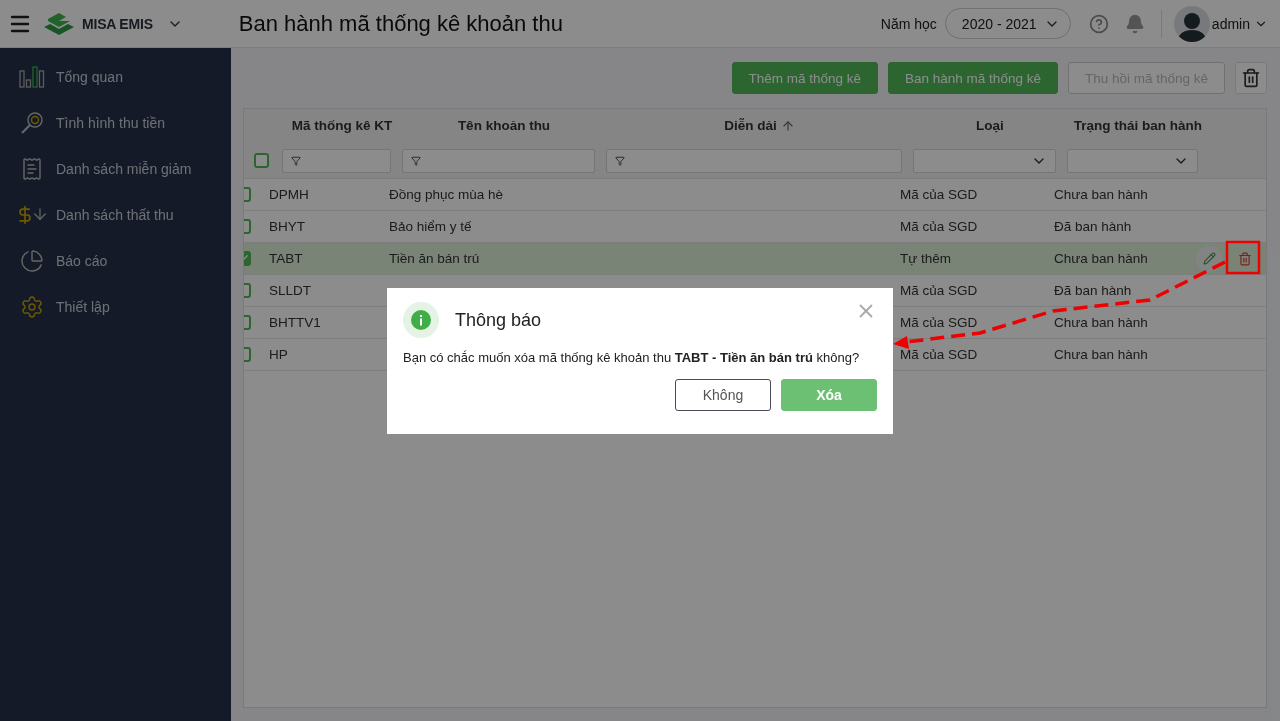 The width and height of the screenshot is (1280, 721). I want to click on table-cell-text: BHTTV1, so click(295, 322).